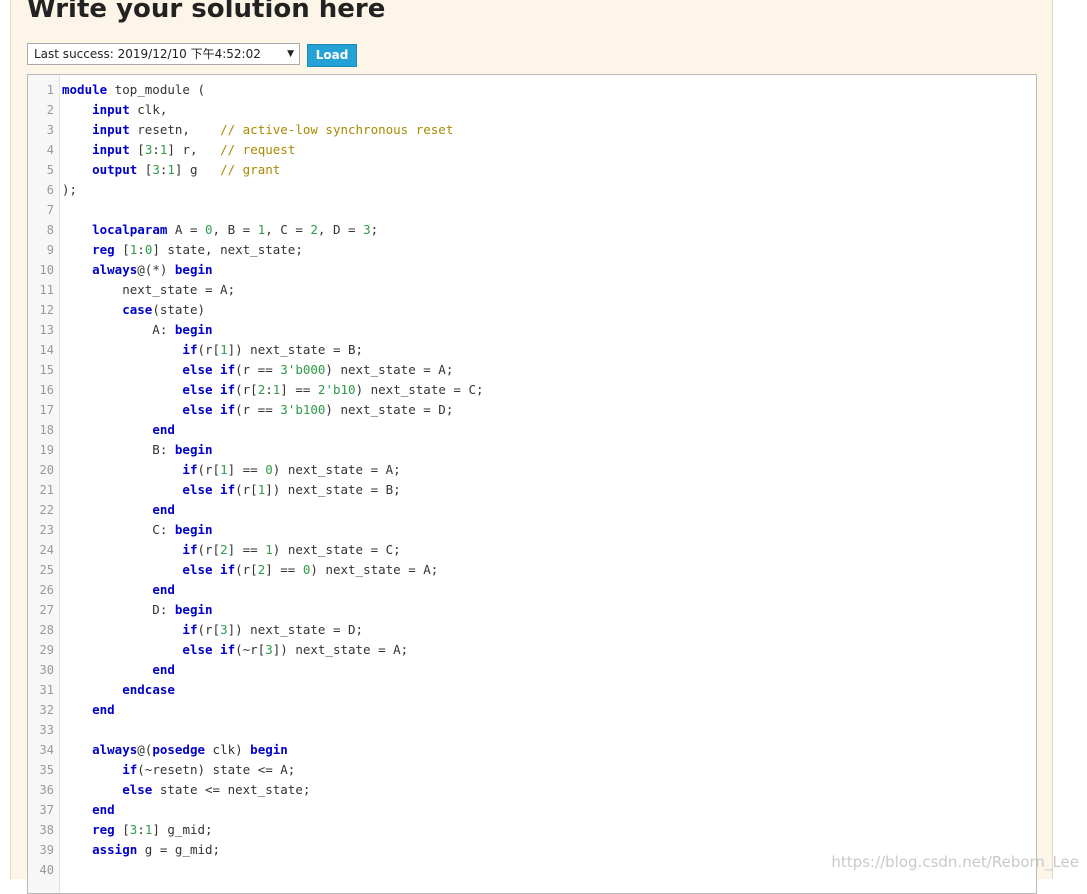  What do you see at coordinates (532, 190) in the screenshot?
I see `code-line: 6);` at bounding box center [532, 190].